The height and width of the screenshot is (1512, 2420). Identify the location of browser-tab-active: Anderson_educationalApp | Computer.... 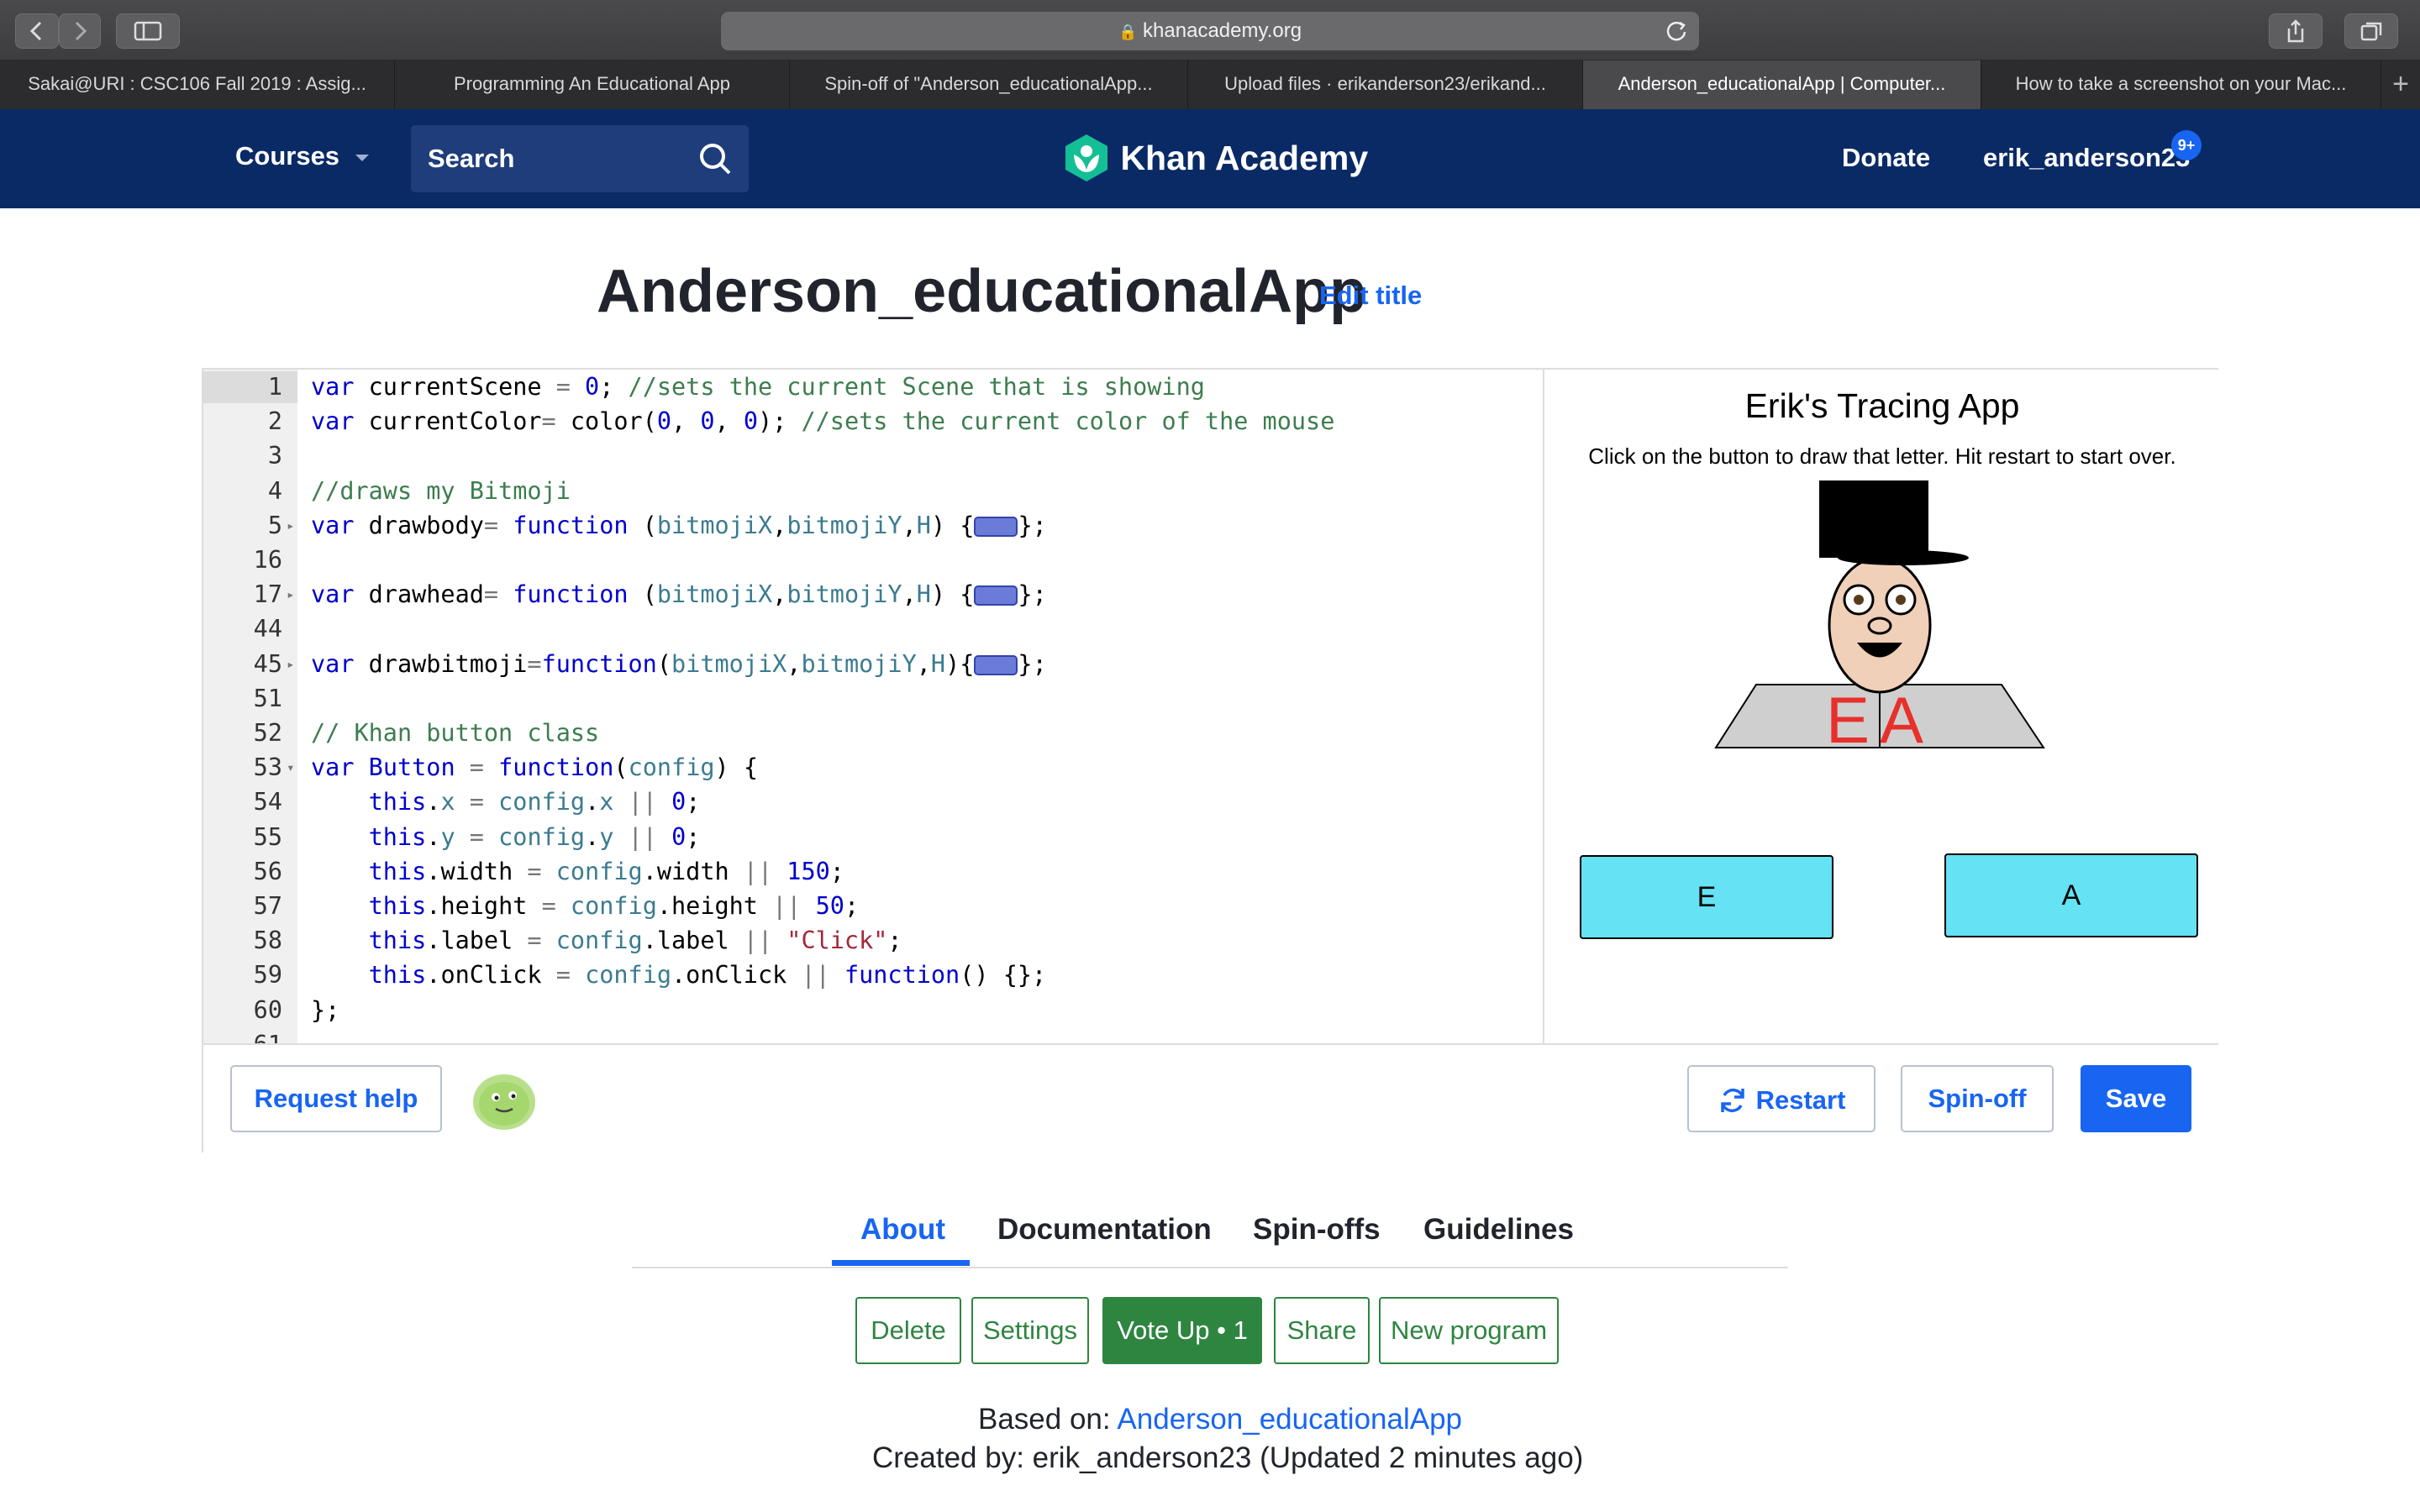
(1782, 84).